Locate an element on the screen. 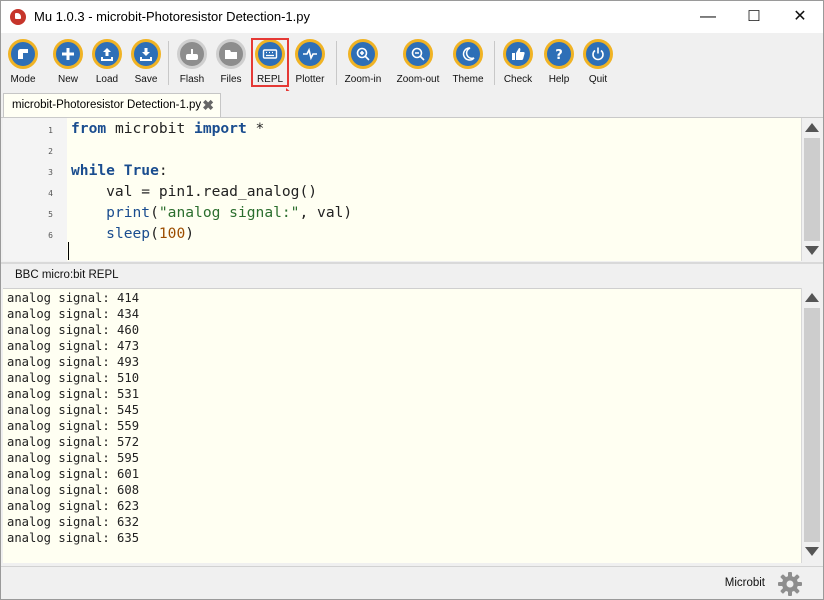 Image resolution: width=824 pixels, height=600 pixels. repl-line: analog signal: 493 is located at coordinates (73, 362).